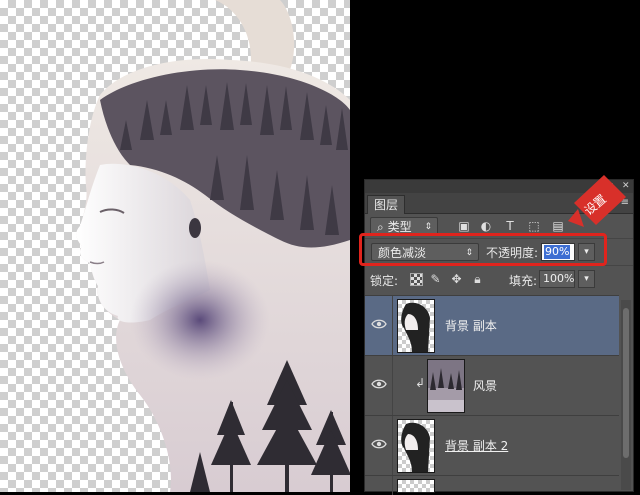  Describe the element at coordinates (477, 446) in the screenshot. I see `layer-name: 背景 副本 2` at that location.